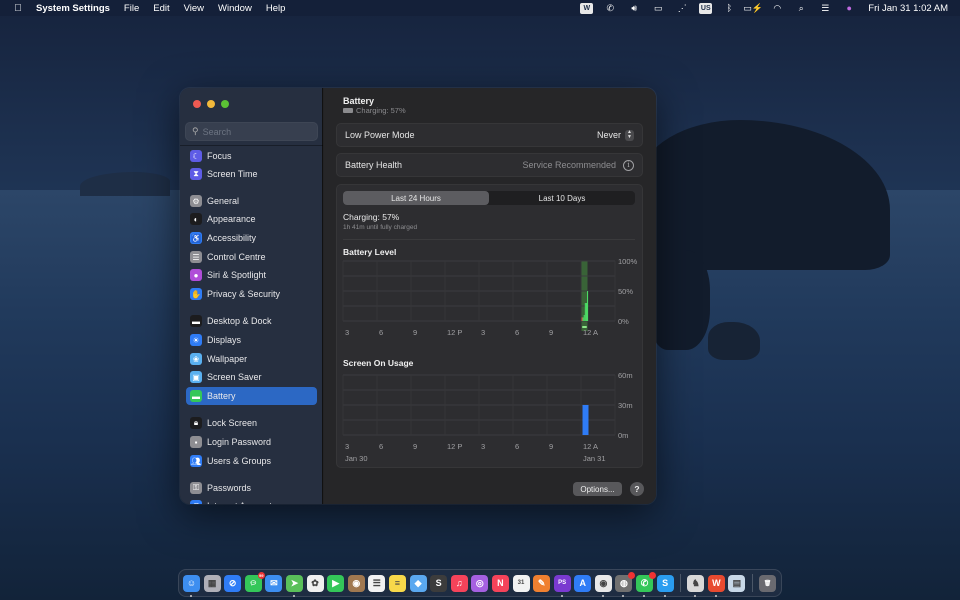  I want to click on sidebar-item-battery: ▬ Battery, so click(251, 396).